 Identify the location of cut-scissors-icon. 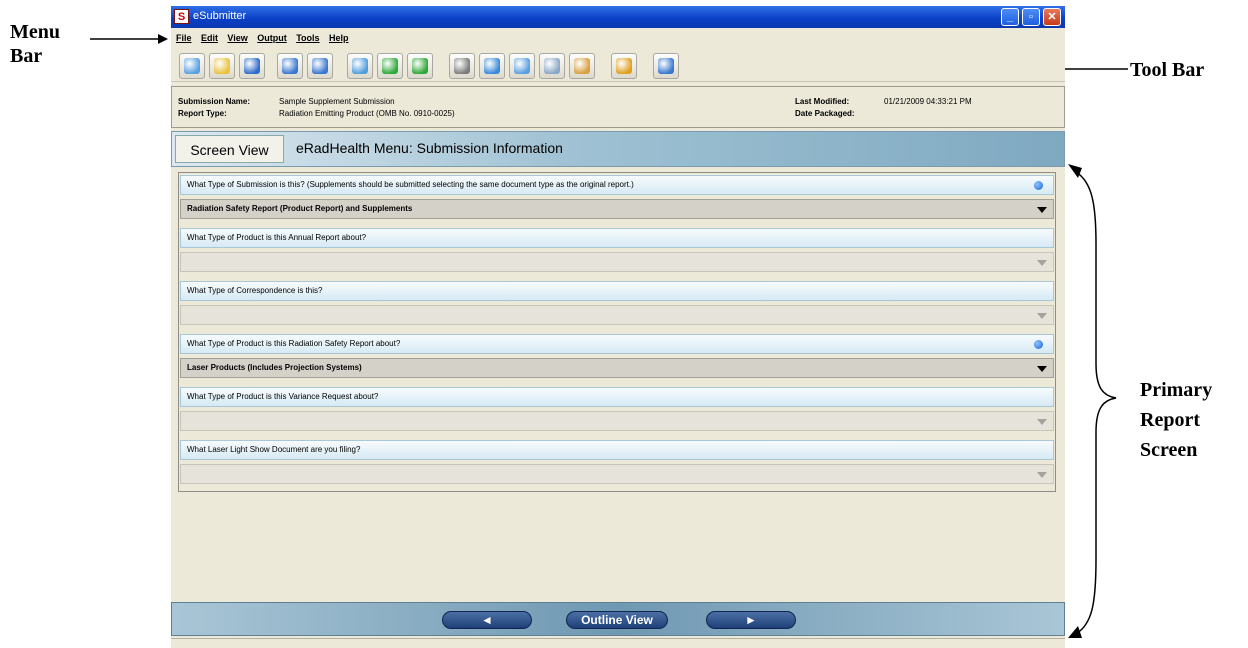
(522, 66).